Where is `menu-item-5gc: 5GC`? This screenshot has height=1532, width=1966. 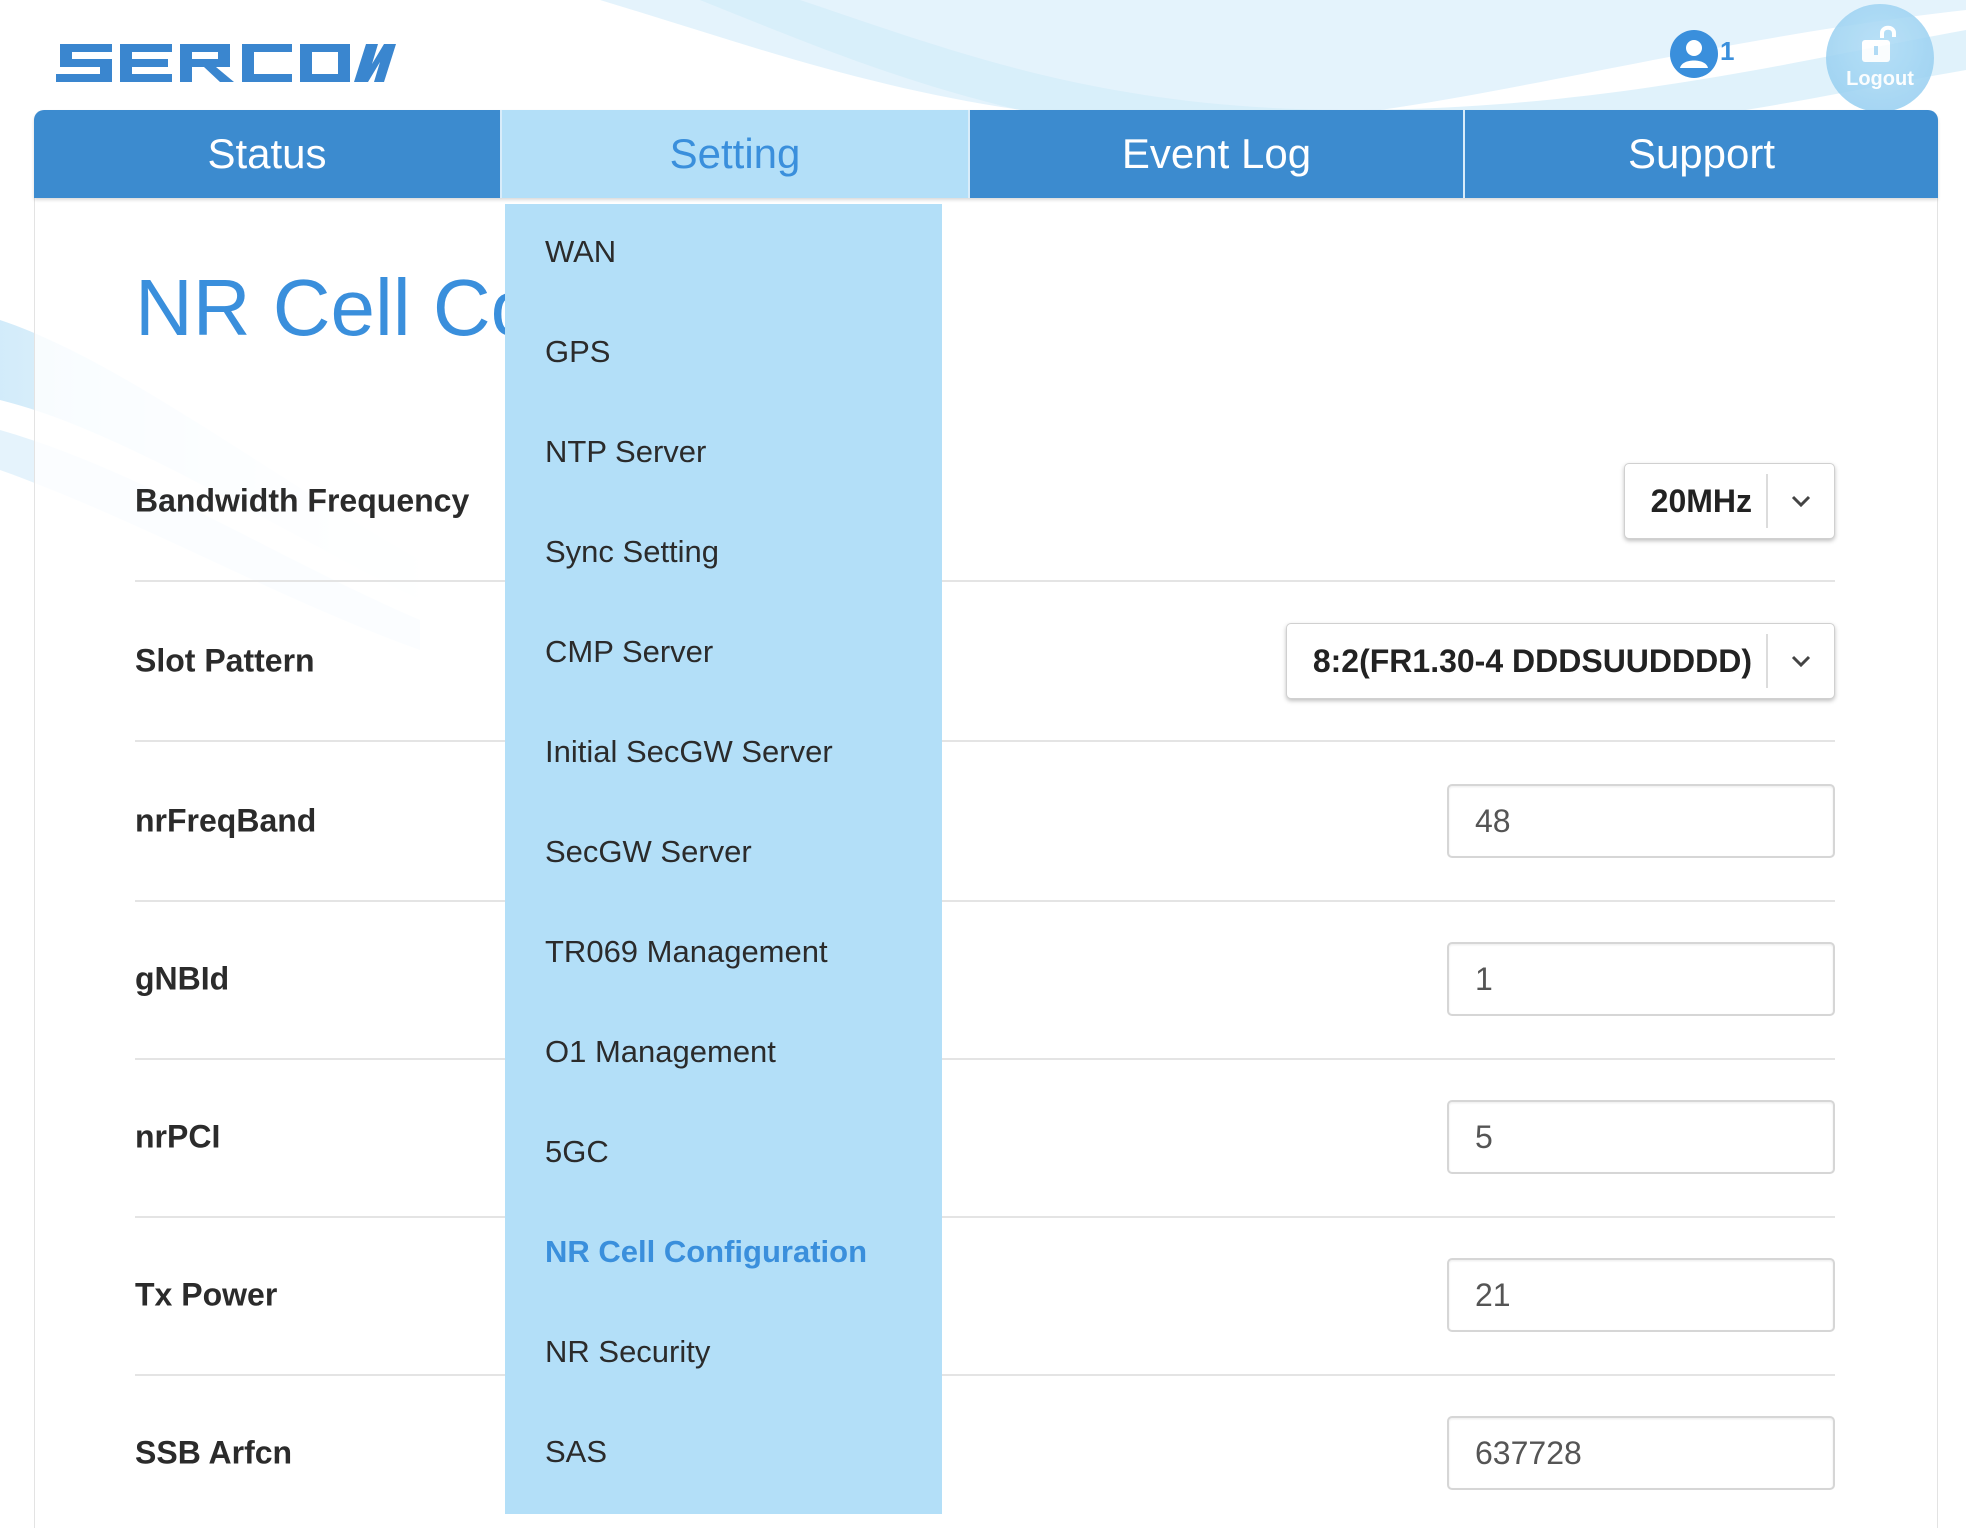 menu-item-5gc: 5GC is located at coordinates (577, 1152).